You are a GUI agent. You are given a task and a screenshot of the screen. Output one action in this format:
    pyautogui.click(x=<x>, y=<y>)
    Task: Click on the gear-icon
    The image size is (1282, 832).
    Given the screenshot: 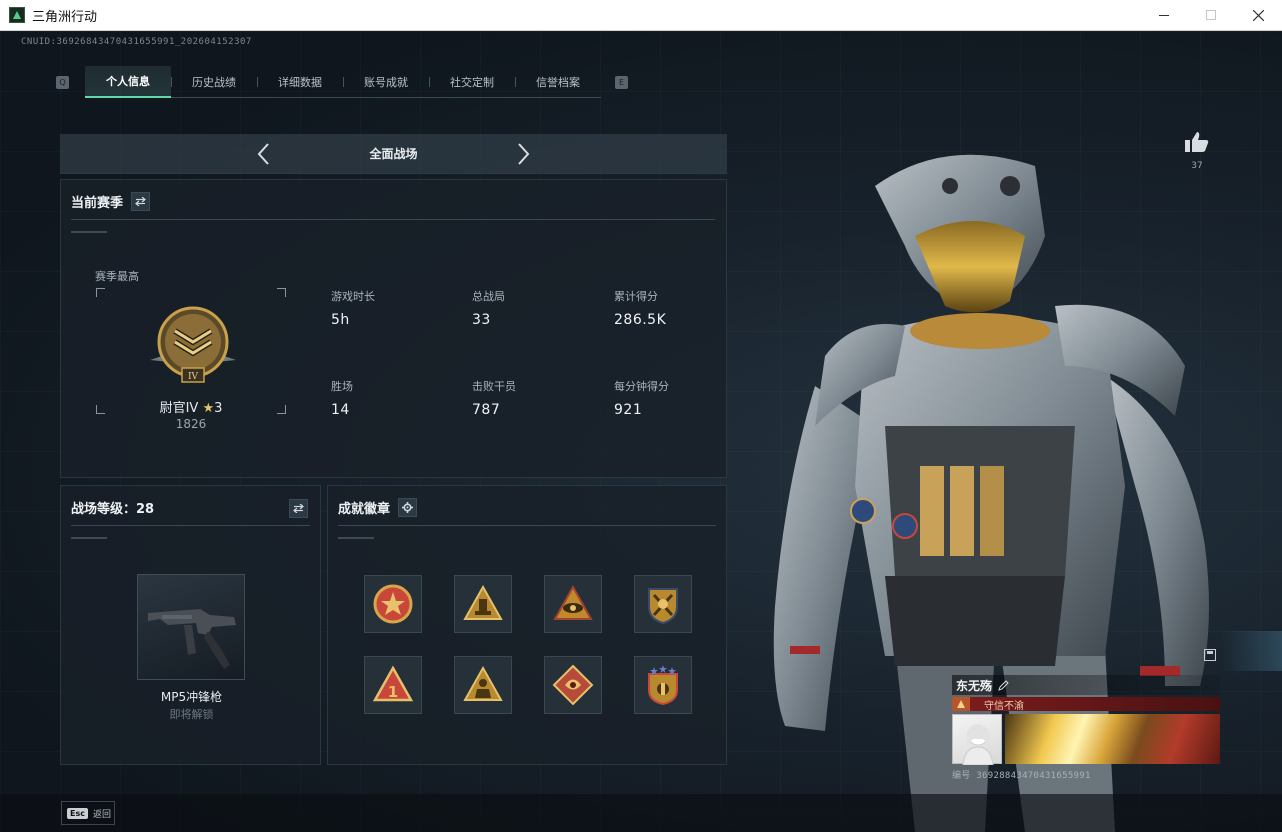 What is the action you would take?
    pyautogui.click(x=408, y=507)
    